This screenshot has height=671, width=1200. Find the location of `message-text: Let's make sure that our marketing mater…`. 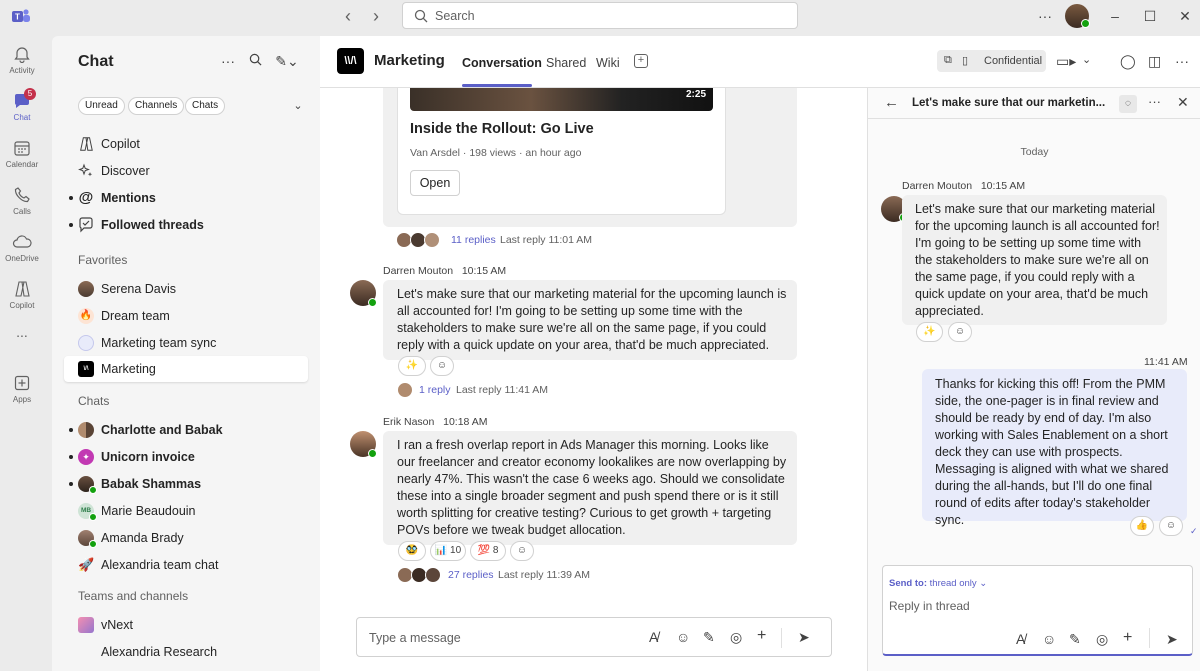

message-text: Let's make sure that our marketing mater… is located at coordinates (1037, 260).